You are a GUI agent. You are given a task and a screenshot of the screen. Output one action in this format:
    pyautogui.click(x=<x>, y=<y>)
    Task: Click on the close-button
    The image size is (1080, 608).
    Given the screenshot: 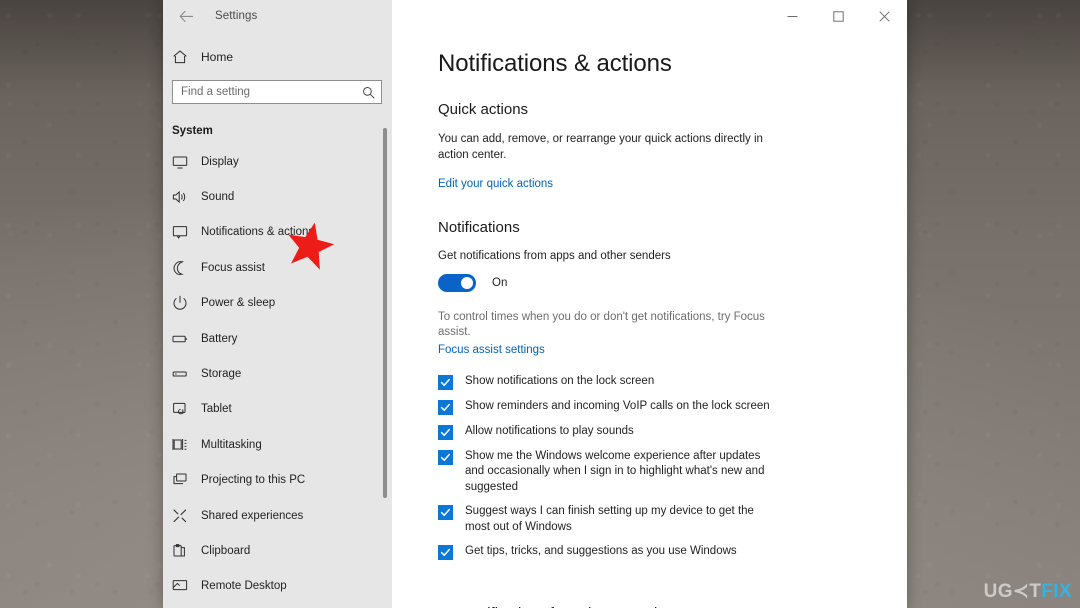 What is the action you would take?
    pyautogui.click(x=884, y=16)
    